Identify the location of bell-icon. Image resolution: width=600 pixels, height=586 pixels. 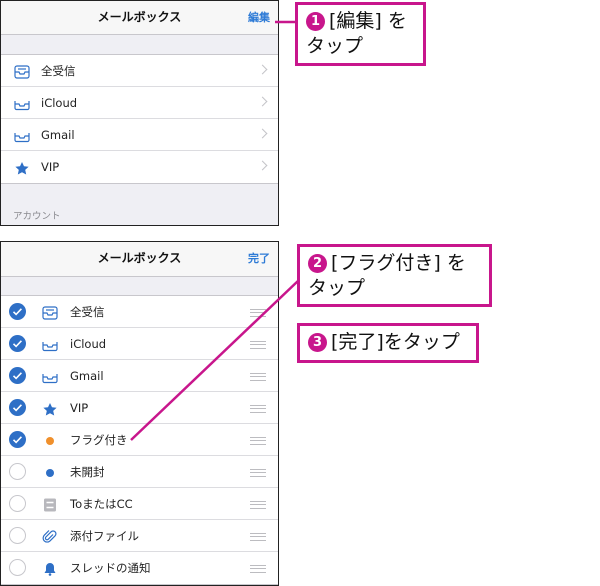
(50, 568).